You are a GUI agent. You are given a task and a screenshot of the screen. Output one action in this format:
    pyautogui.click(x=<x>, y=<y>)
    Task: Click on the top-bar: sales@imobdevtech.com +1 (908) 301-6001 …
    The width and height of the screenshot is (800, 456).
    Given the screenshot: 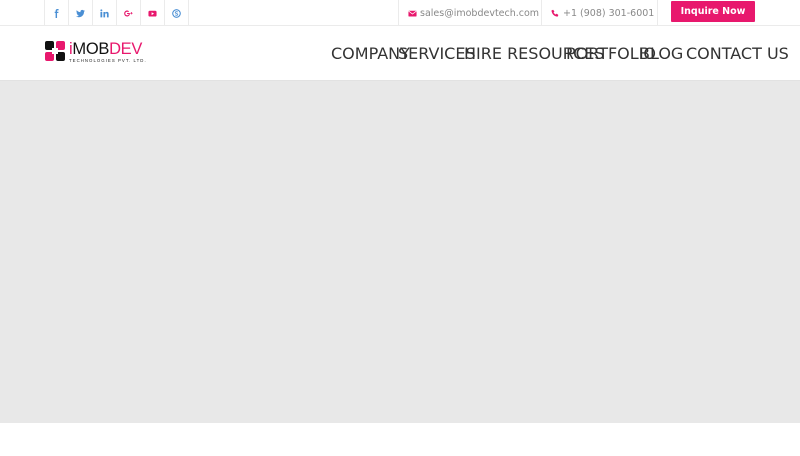 What is the action you would take?
    pyautogui.click(x=400, y=13)
    